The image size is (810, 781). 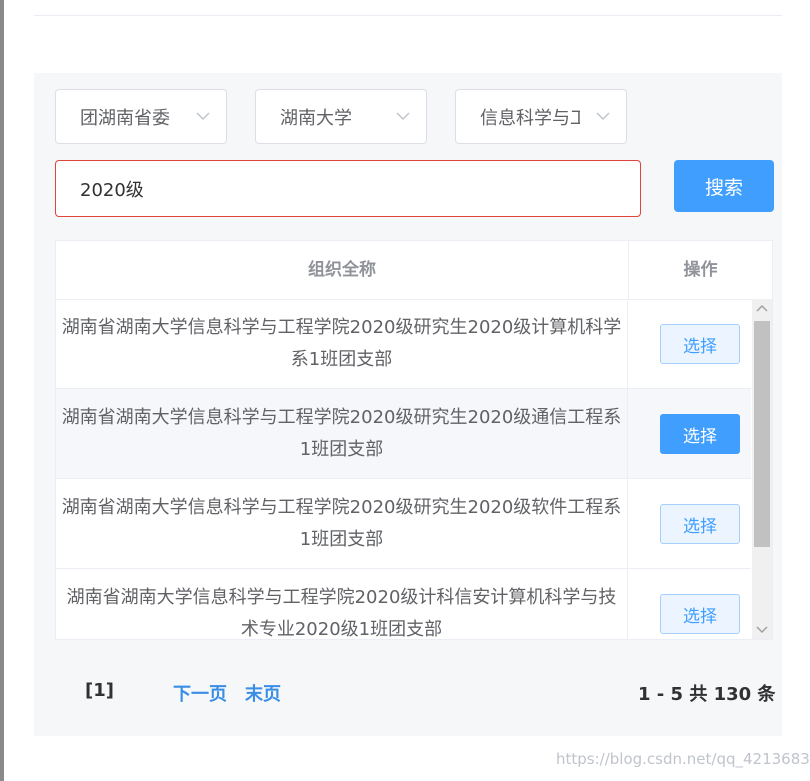 What do you see at coordinates (342, 270) in the screenshot?
I see `column-header-name: 组织全称` at bounding box center [342, 270].